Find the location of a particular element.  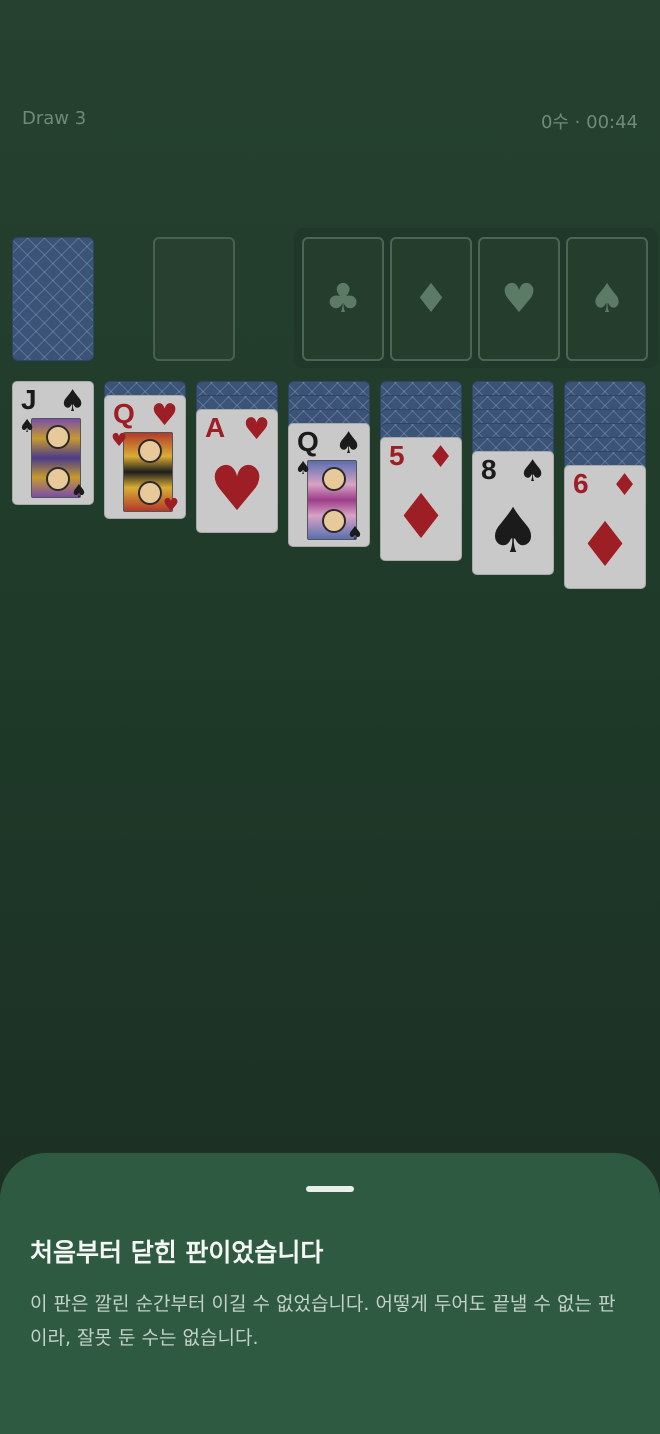

move-timer-label: 0수 · 00:44 is located at coordinates (589, 122).